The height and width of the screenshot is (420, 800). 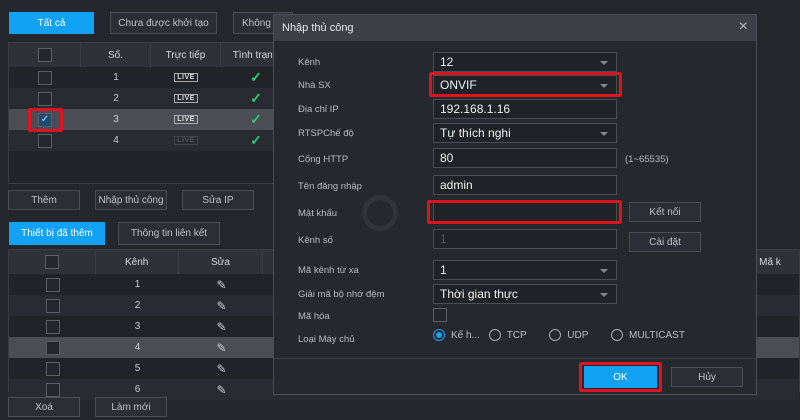 I want to click on refresh-button: Làm mới, so click(x=131, y=407).